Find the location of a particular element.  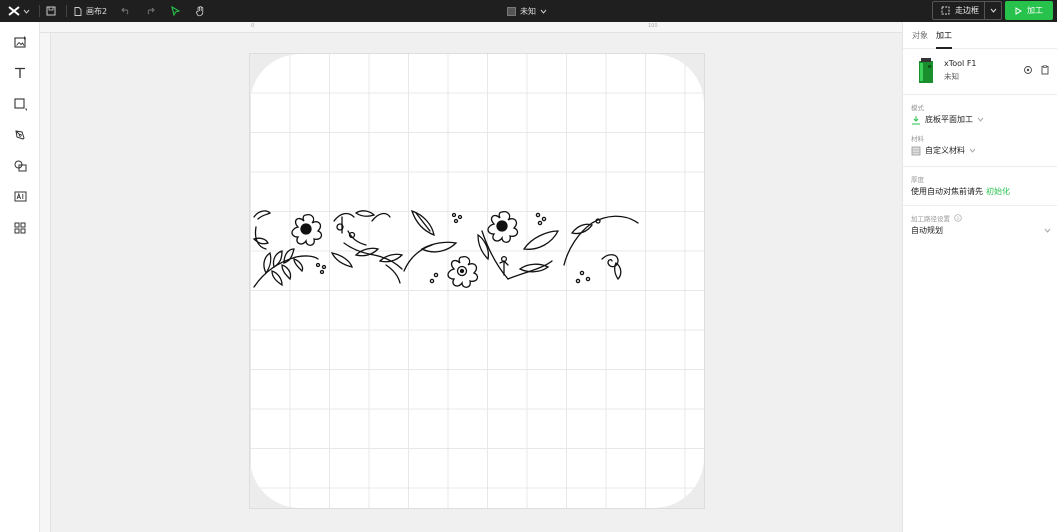

shape-tool is located at coordinates (20, 104).